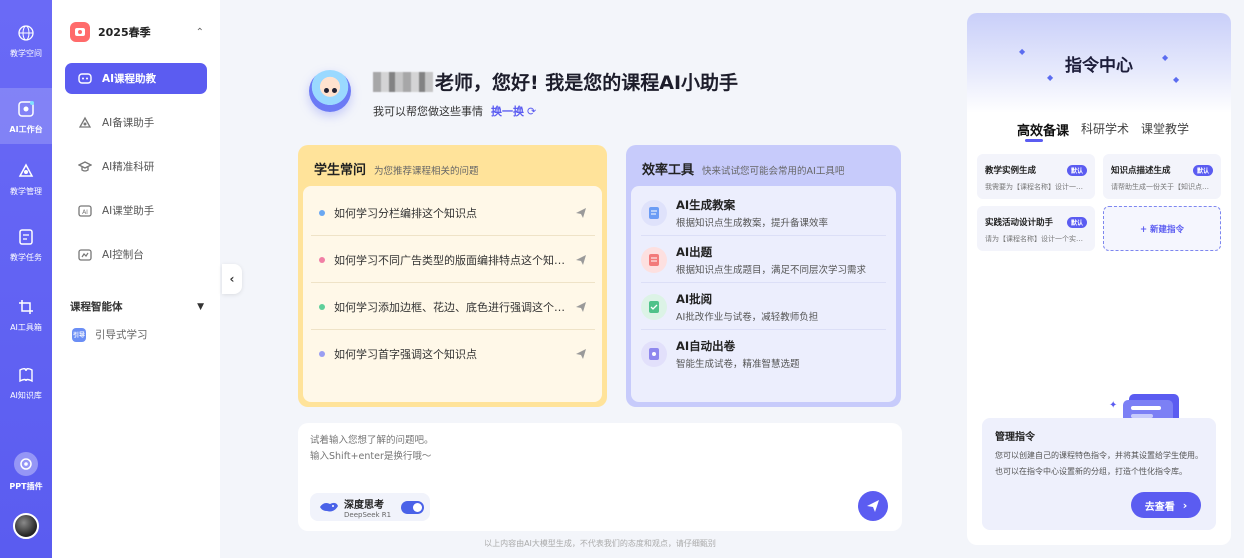 This screenshot has width=1244, height=558. Describe the element at coordinates (200, 306) in the screenshot. I see `chevron-down-icon: ▼` at that location.